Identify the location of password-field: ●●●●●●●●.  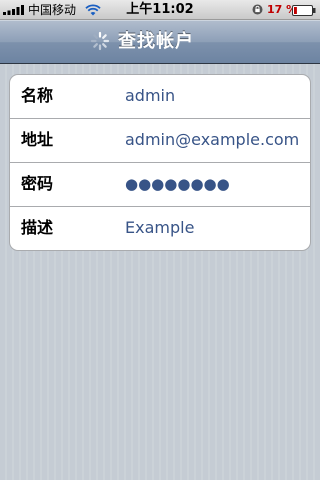
(177, 184).